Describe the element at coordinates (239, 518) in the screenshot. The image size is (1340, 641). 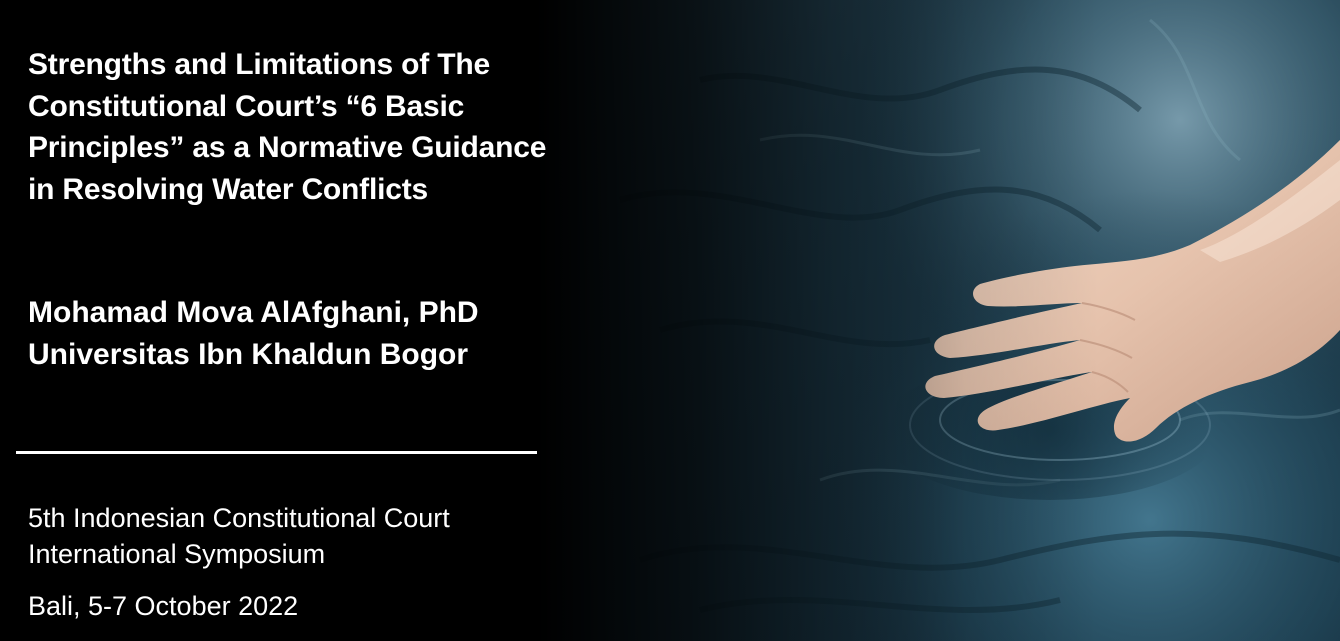
I see `event-line-1: 5th Indonesian Constitutional Court` at that location.